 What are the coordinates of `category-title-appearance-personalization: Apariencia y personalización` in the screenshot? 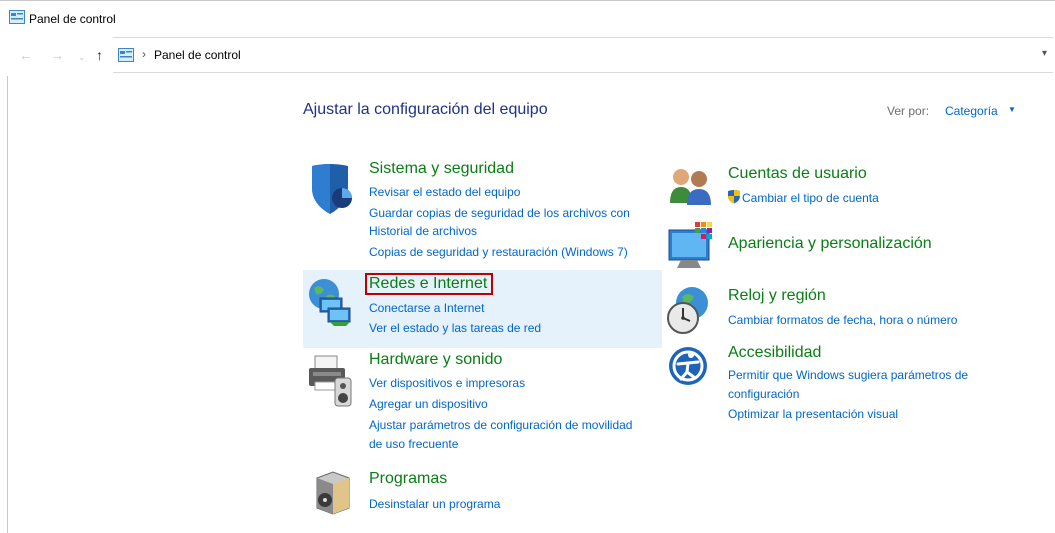 It's located at (830, 244).